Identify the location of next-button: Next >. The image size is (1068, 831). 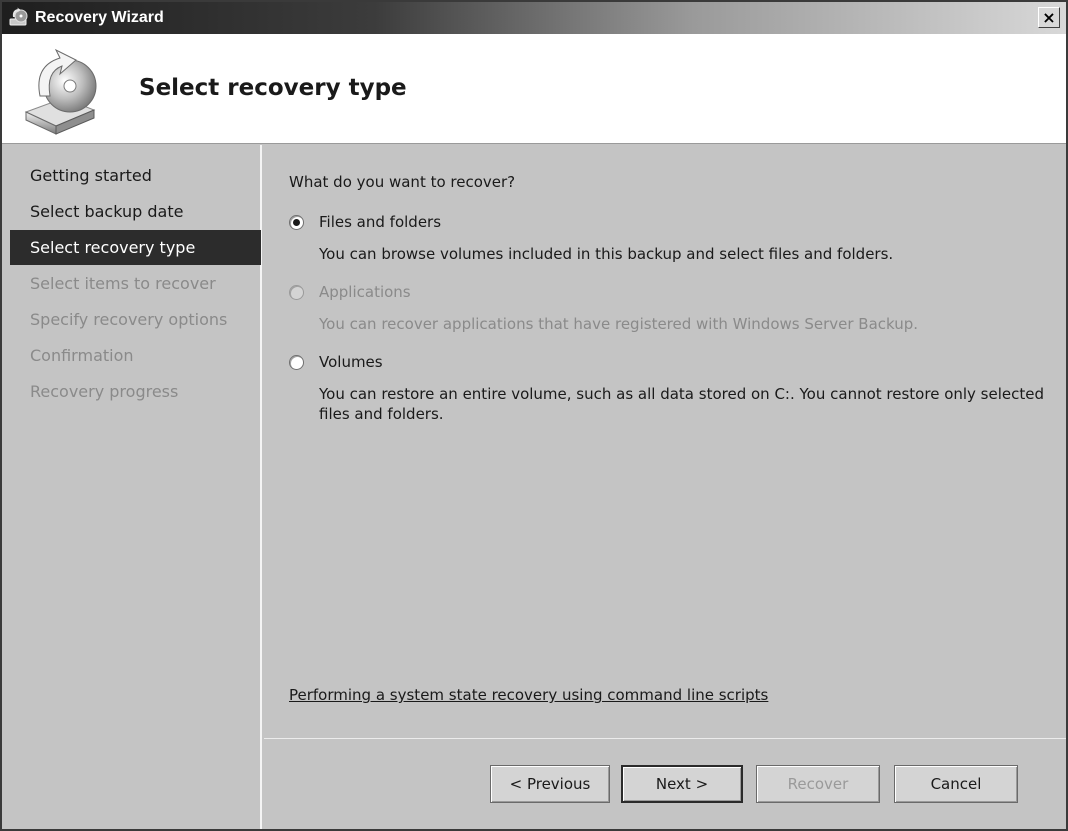
(682, 784).